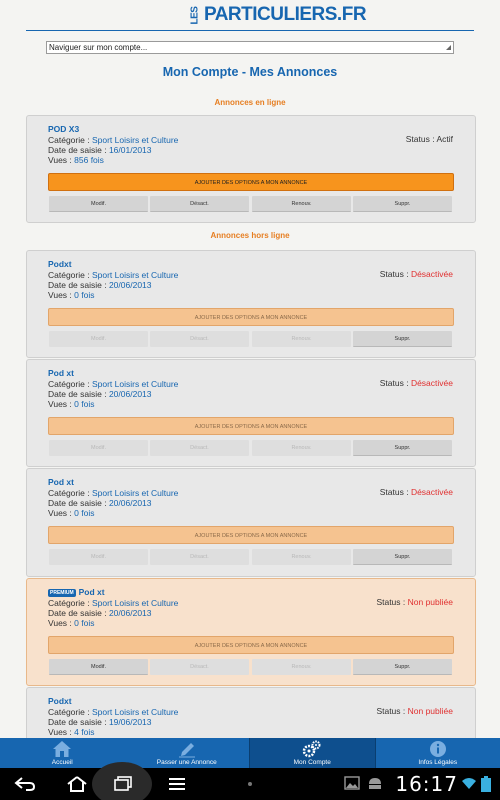 This screenshot has height=800, width=500. I want to click on header: LES PARTICULIERS.FR, so click(250, 17).